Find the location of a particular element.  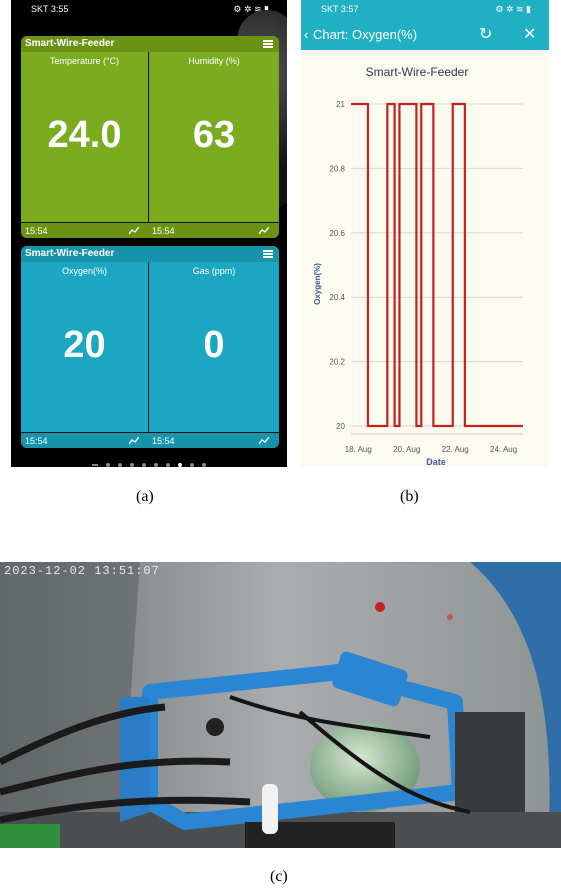

cell-humidity: Humidity (%) 63 is located at coordinates (214, 137).